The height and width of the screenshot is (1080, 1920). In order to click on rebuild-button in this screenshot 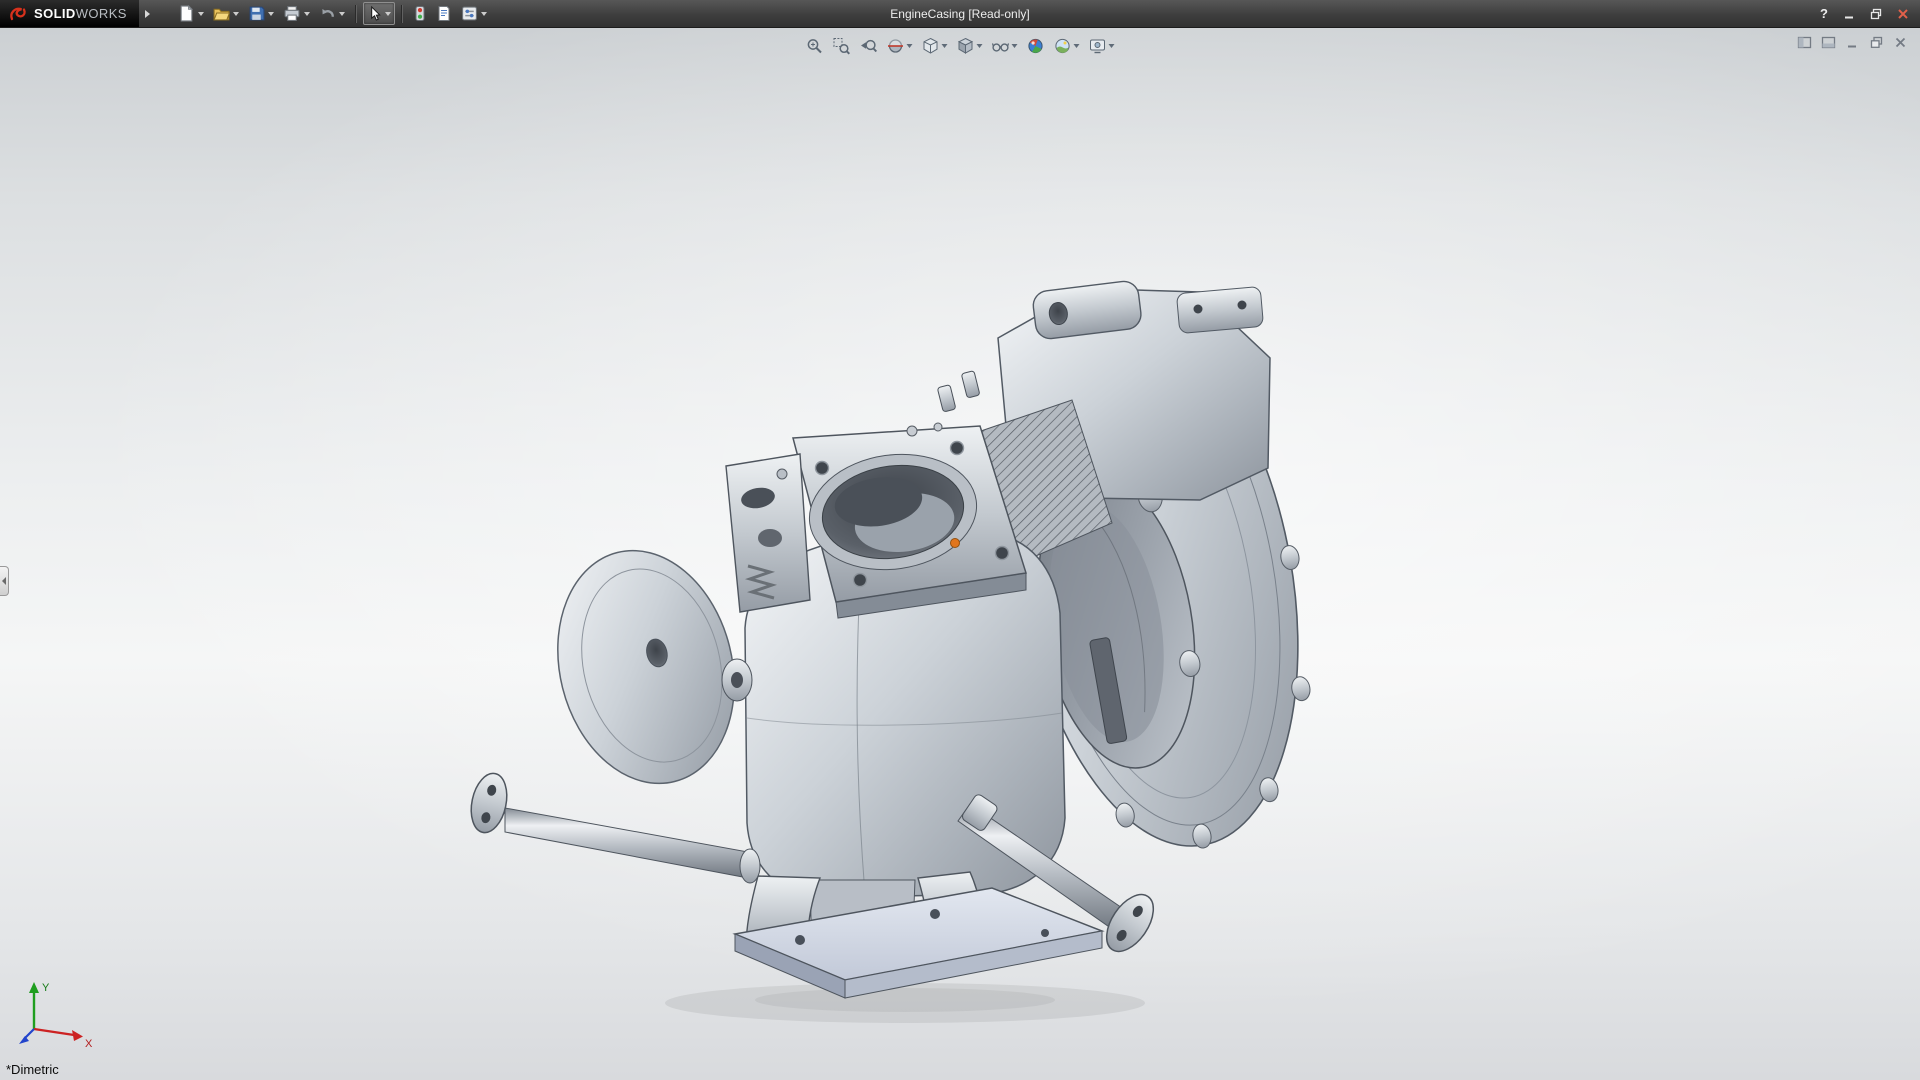, I will do `click(420, 13)`.